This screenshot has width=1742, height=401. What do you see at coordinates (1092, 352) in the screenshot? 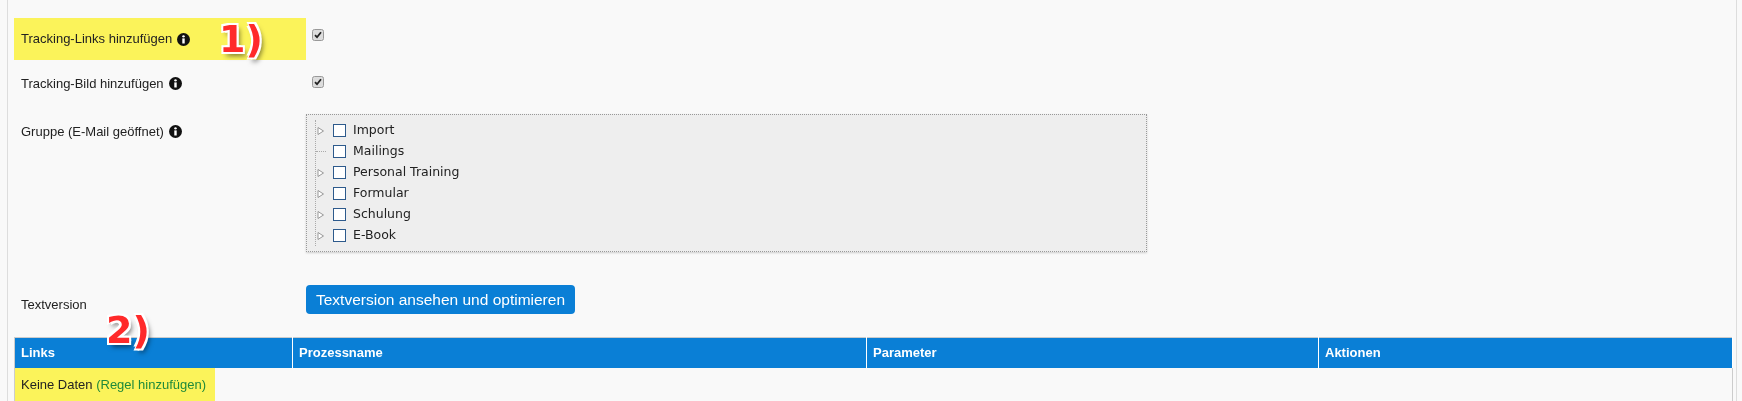
I see `column-header: Parameter` at bounding box center [1092, 352].